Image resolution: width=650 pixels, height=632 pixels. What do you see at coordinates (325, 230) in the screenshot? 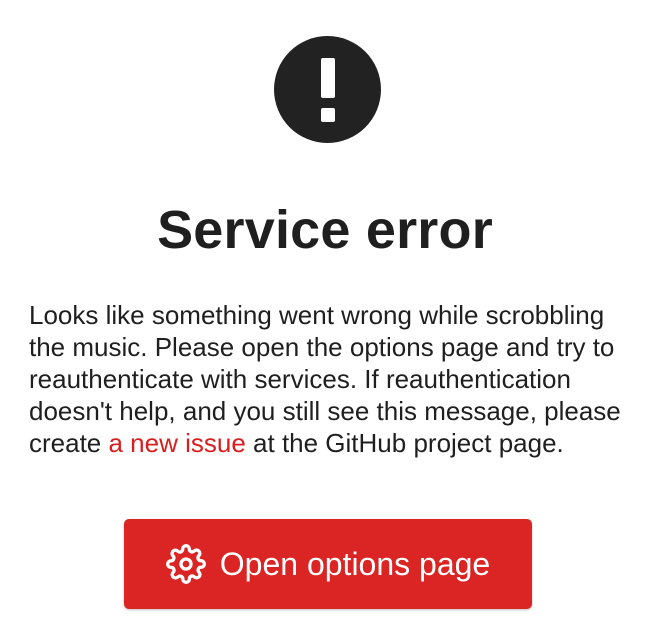
I see `page-title: Service error` at bounding box center [325, 230].